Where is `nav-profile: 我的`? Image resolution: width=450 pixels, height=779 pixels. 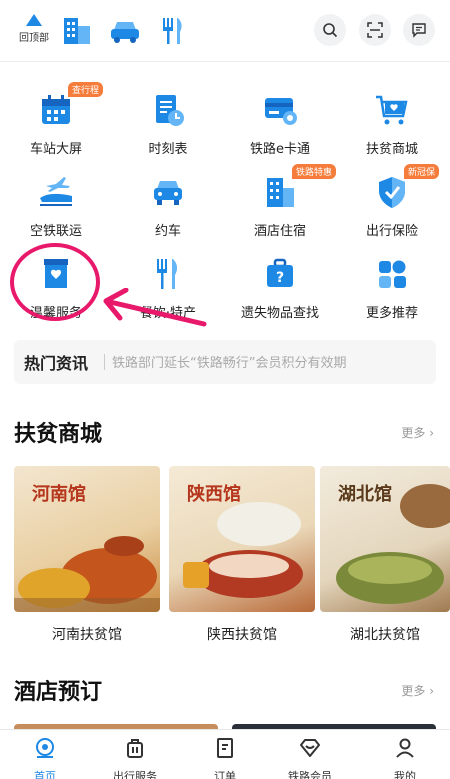
nav-profile: 我的 is located at coordinates (405, 757).